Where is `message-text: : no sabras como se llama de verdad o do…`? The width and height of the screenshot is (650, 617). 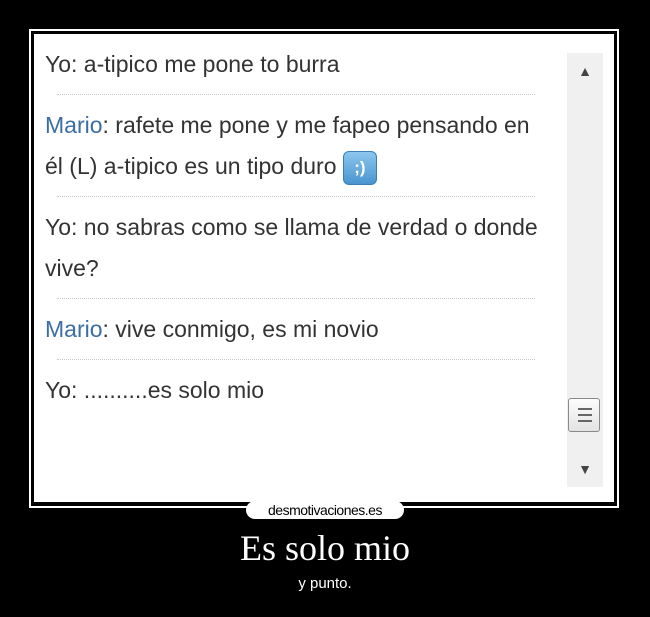 message-text: : no sabras como se llama de verdad o do… is located at coordinates (291, 247).